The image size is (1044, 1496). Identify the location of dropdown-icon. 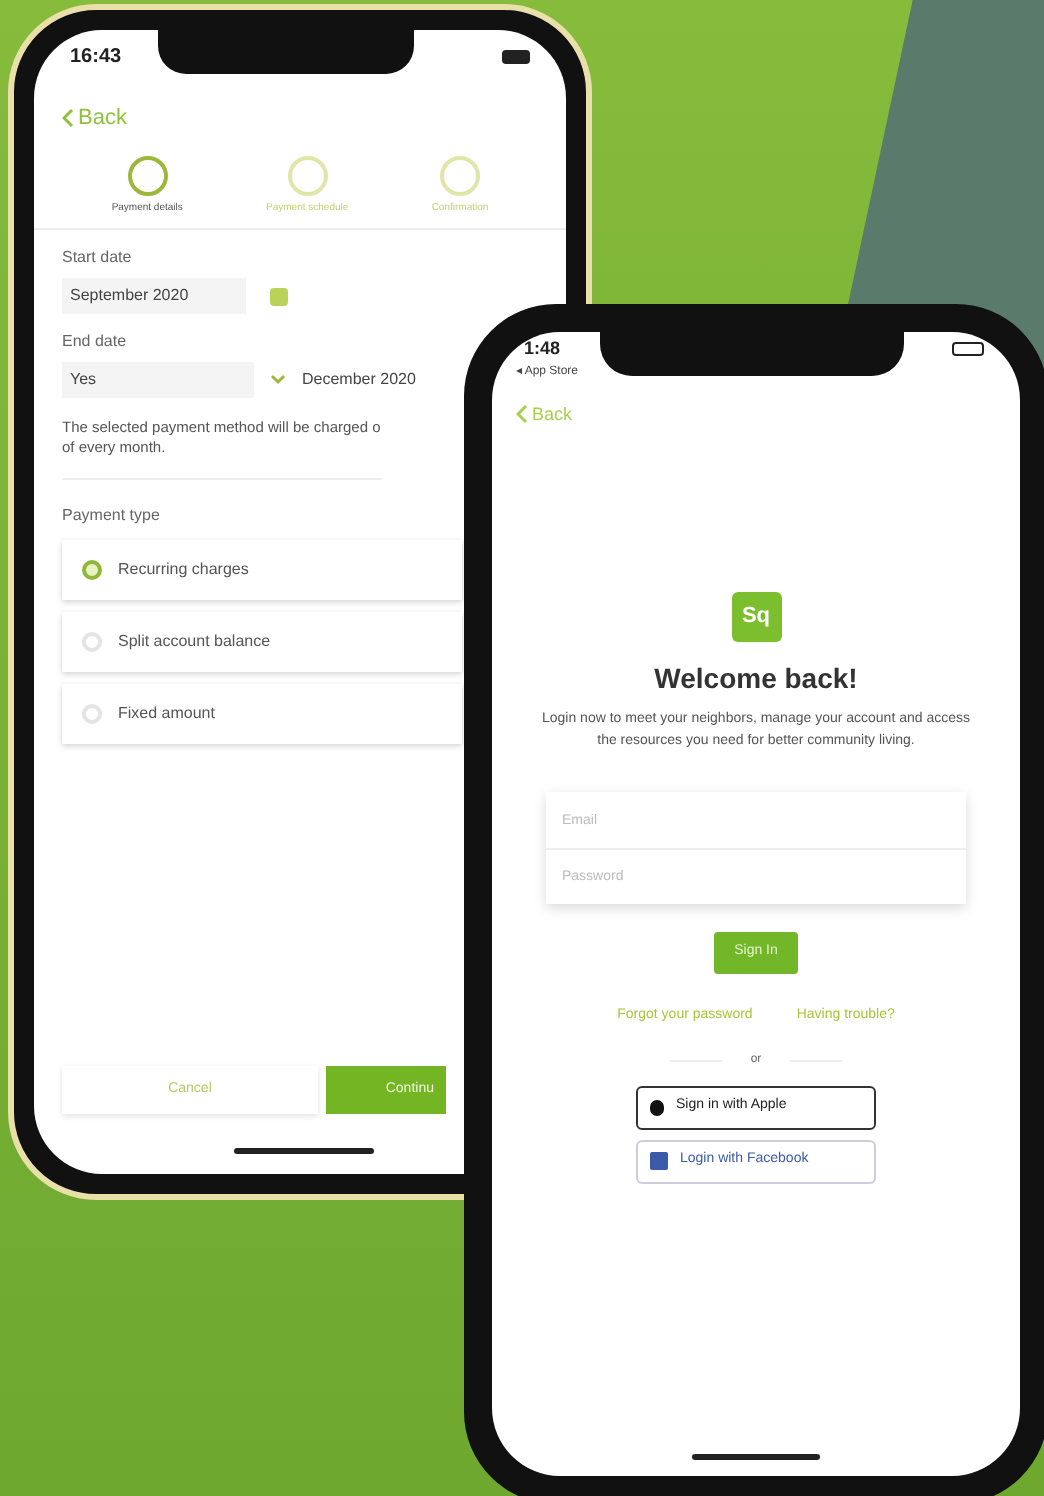
(278, 380).